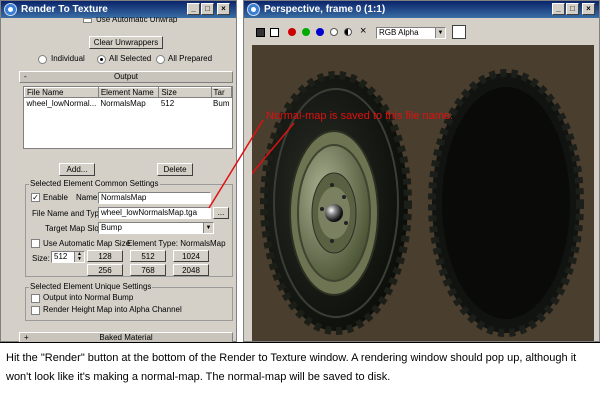  Describe the element at coordinates (292, 32) in the screenshot. I see `red-channel-icon` at that location.